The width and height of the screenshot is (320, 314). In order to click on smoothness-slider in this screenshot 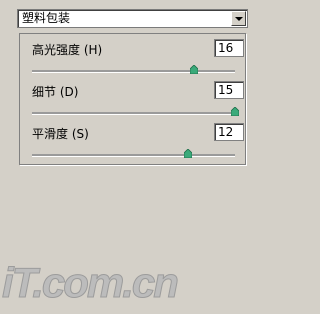, I will do `click(133, 153)`.